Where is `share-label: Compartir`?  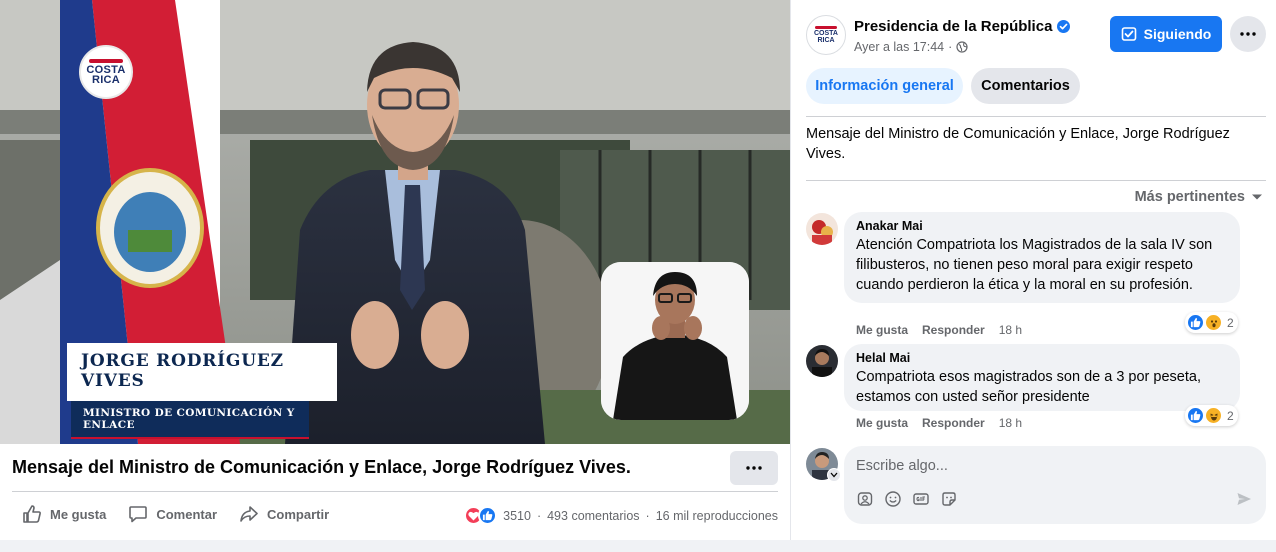
share-label: Compartir is located at coordinates (298, 514).